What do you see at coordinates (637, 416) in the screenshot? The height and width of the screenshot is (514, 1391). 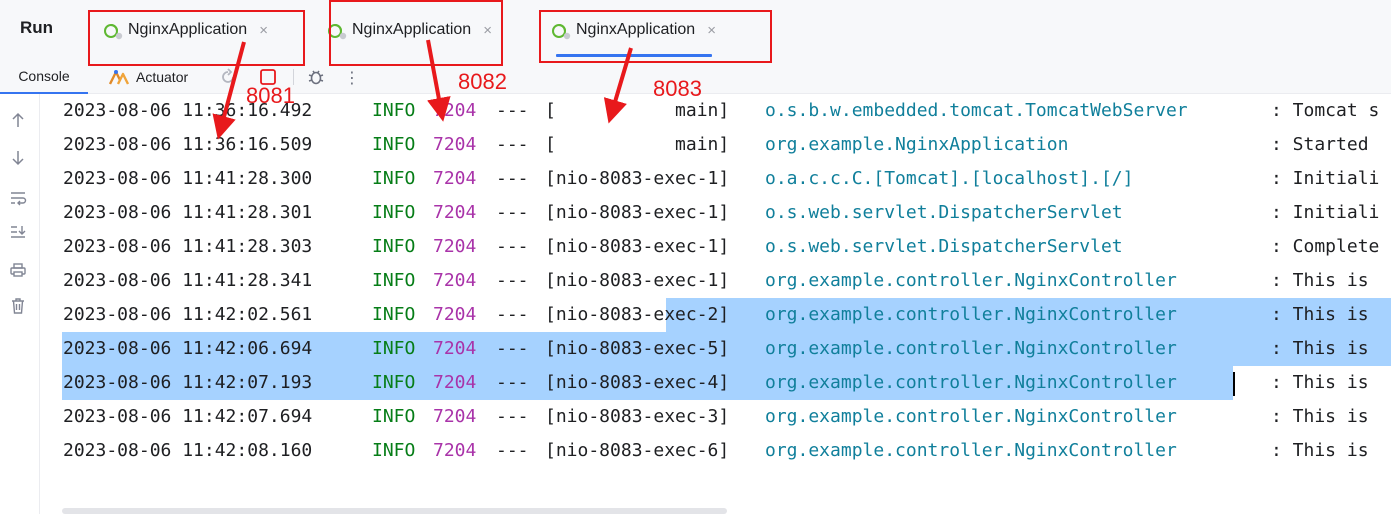 I see `log-thread: [nio-8083-exec-3]` at bounding box center [637, 416].